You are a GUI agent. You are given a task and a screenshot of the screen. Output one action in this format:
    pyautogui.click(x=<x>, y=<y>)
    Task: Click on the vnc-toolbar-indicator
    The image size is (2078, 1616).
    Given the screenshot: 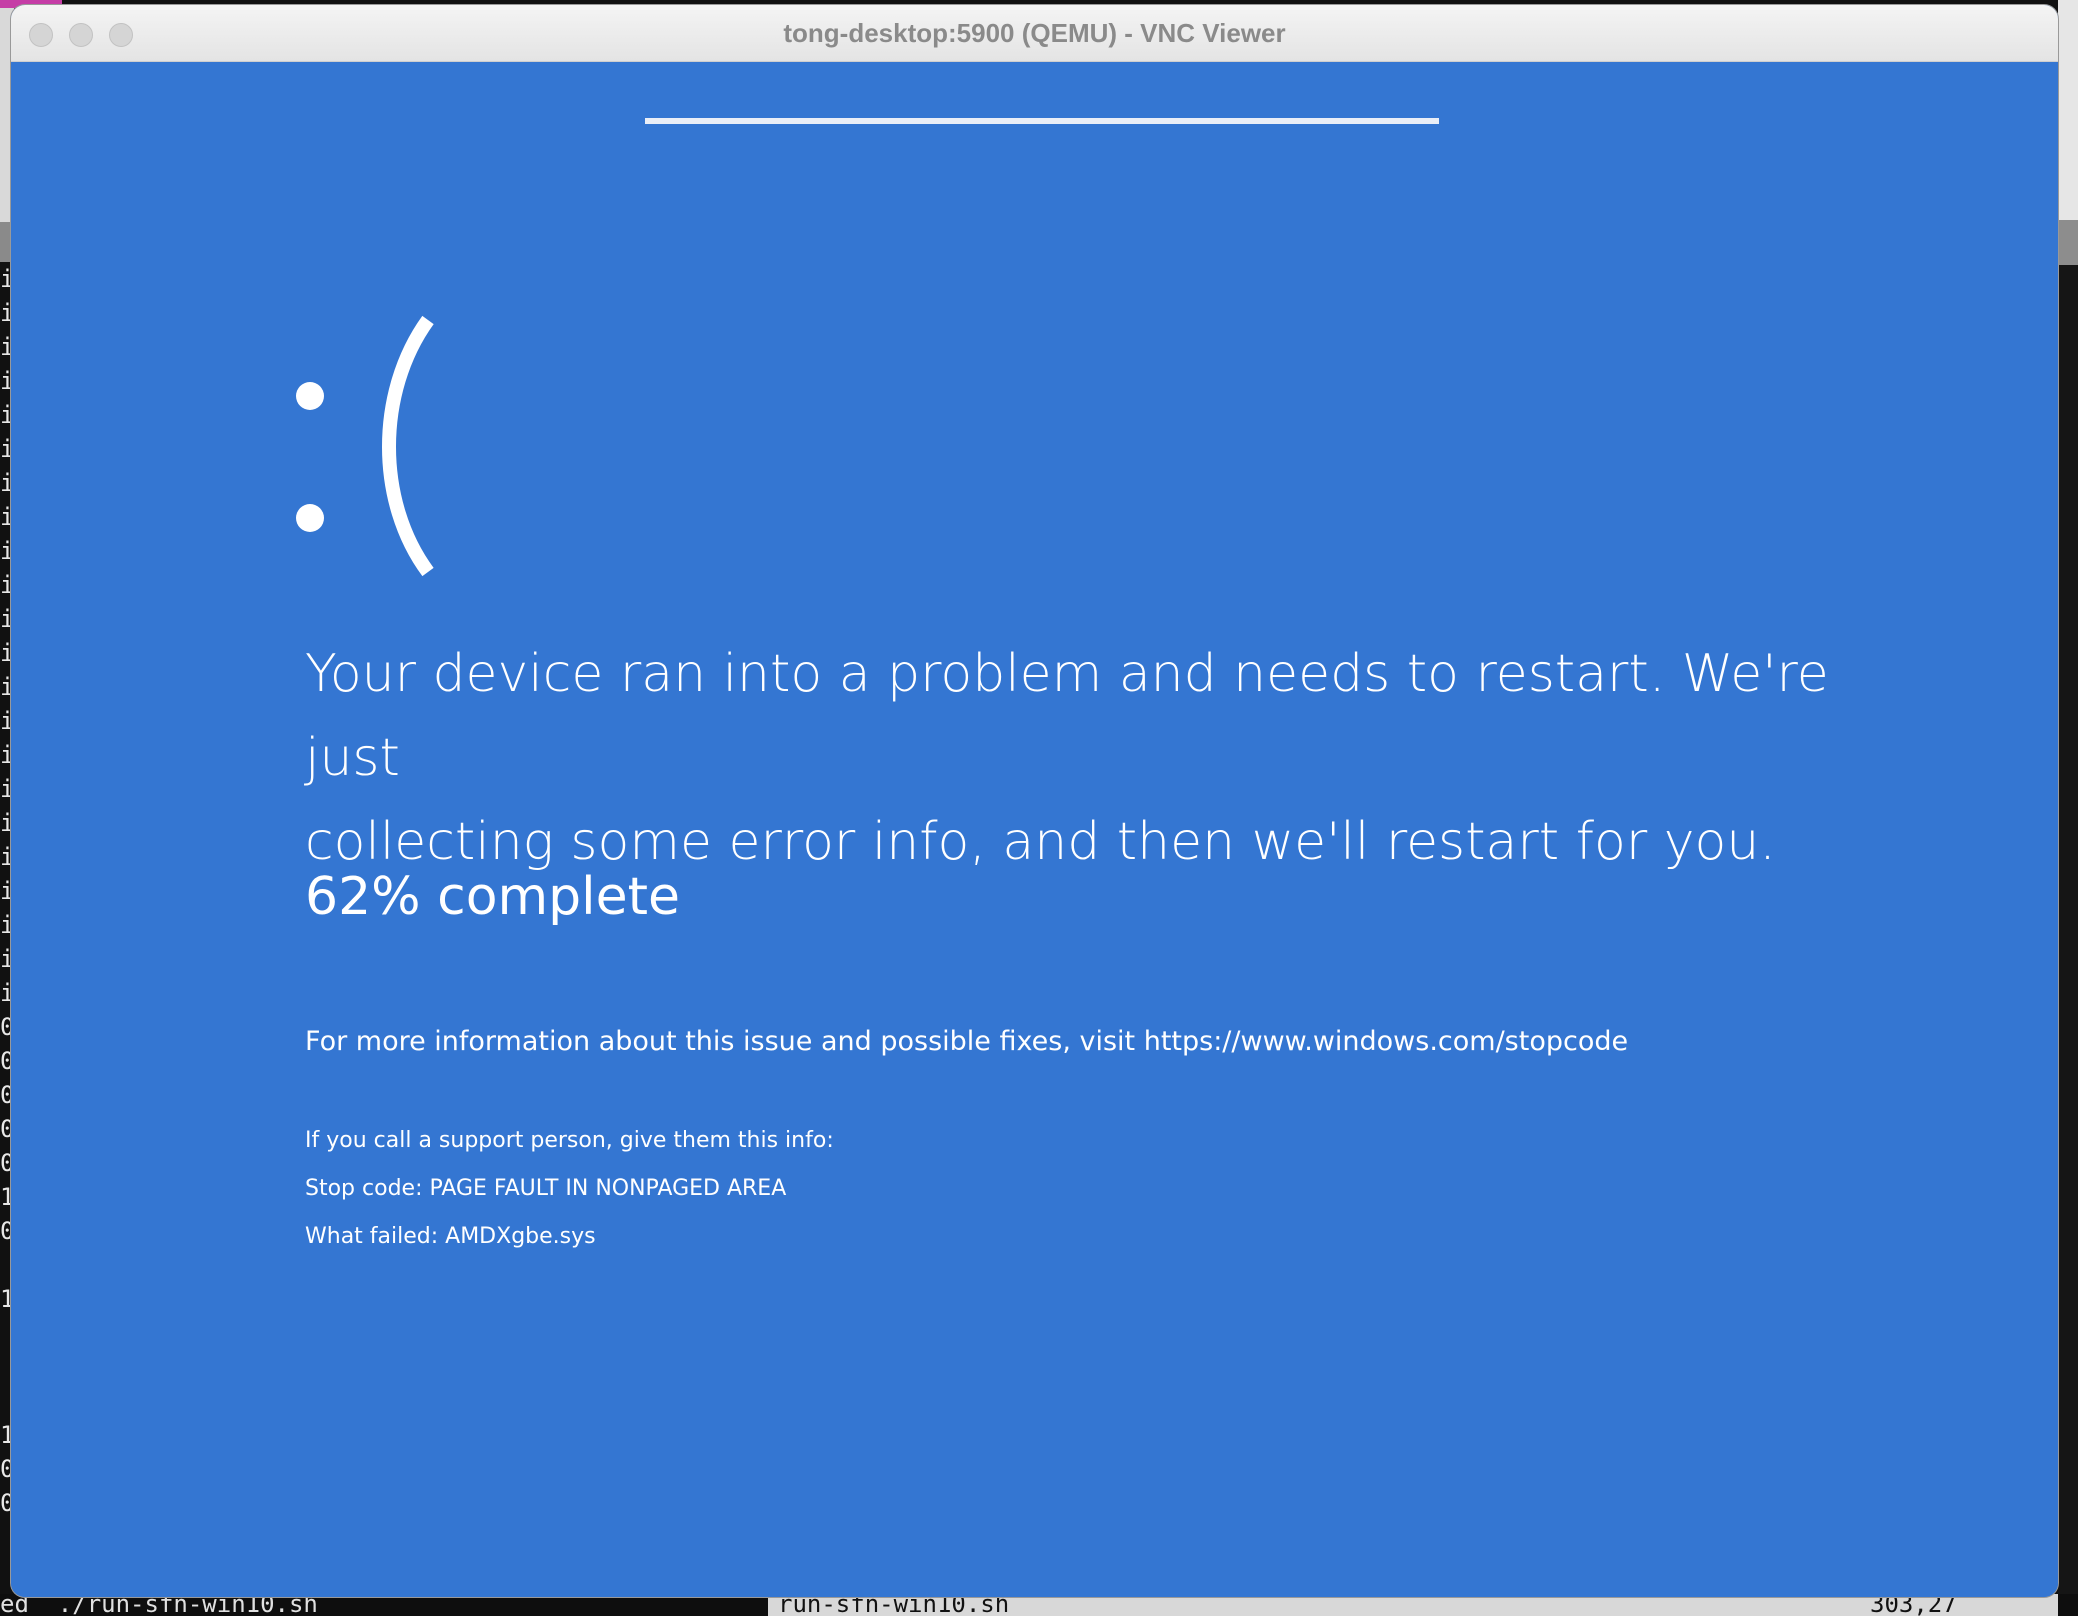 What is the action you would take?
    pyautogui.click(x=1042, y=121)
    